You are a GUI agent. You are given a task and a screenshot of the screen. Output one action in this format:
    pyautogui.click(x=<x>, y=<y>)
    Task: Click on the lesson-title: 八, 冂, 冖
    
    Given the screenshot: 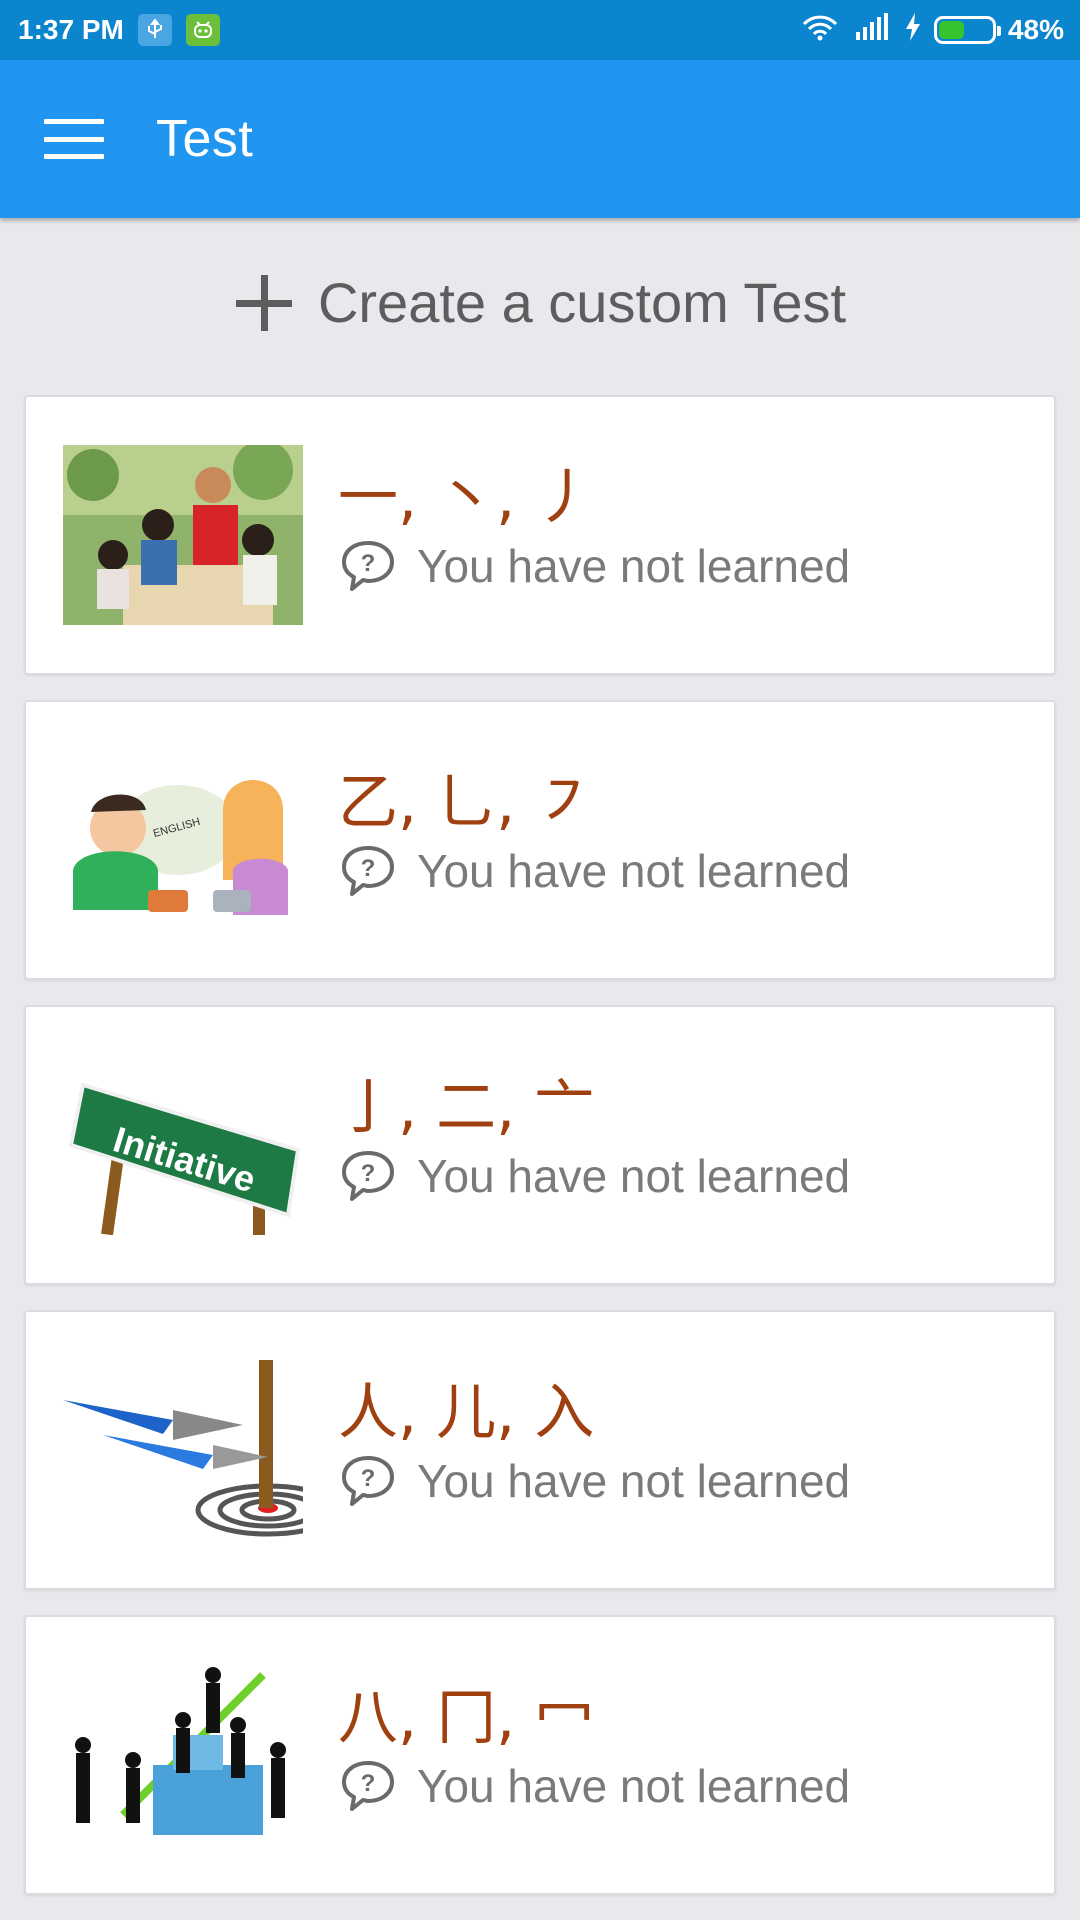 What is the action you would take?
    pyautogui.click(x=466, y=1718)
    